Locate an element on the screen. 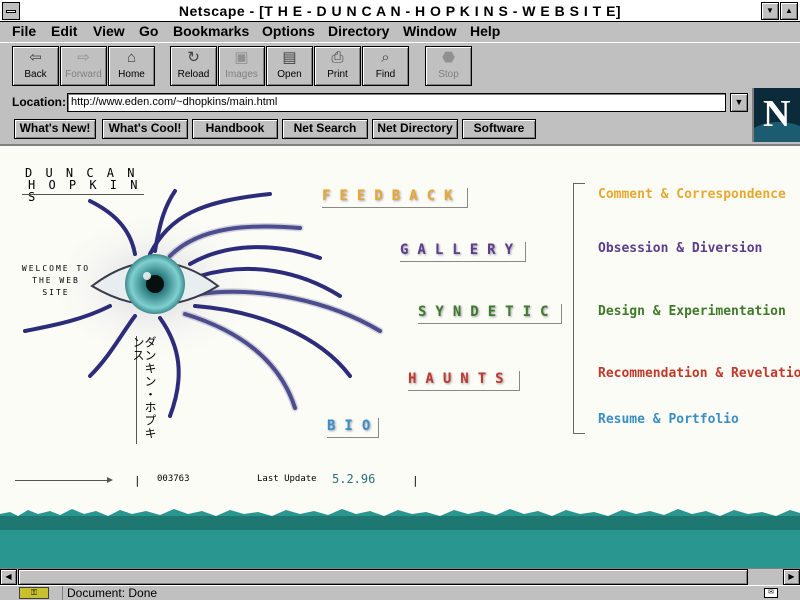 Image resolution: width=800 pixels, height=600 pixels. desc-gallery: Obsession & Diversion is located at coordinates (680, 248).